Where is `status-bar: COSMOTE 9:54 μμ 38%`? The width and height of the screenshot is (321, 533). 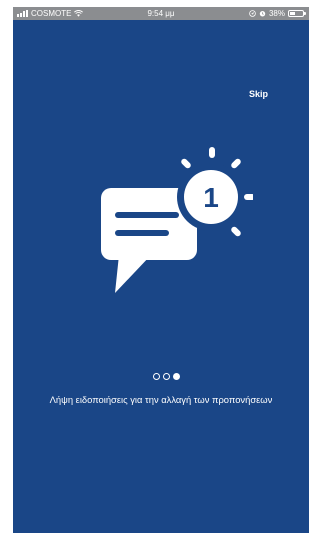
status-bar: COSMOTE 9:54 μμ 38% is located at coordinates (161, 13).